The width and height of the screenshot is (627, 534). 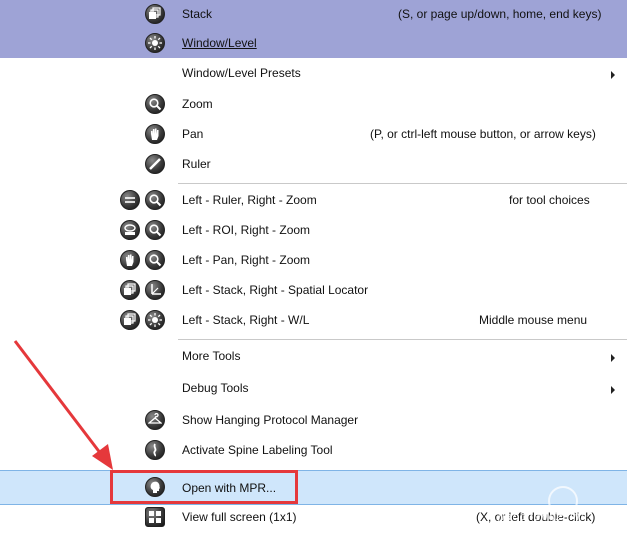 What do you see at coordinates (197, 14) in the screenshot?
I see `menu-item-label: Stack` at bounding box center [197, 14].